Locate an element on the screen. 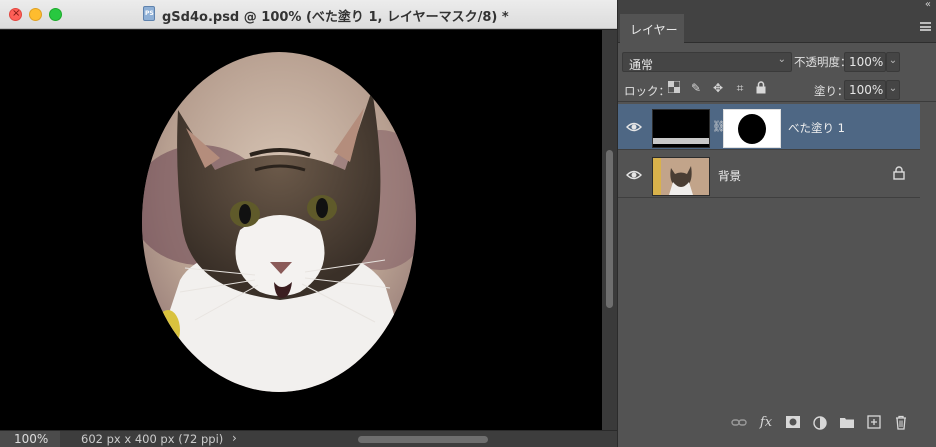  padlock-icon is located at coordinates (761, 87).